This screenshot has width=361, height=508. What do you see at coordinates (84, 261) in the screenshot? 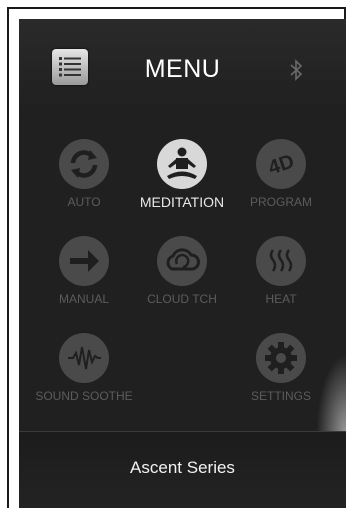
I see `arrow-right-icon` at bounding box center [84, 261].